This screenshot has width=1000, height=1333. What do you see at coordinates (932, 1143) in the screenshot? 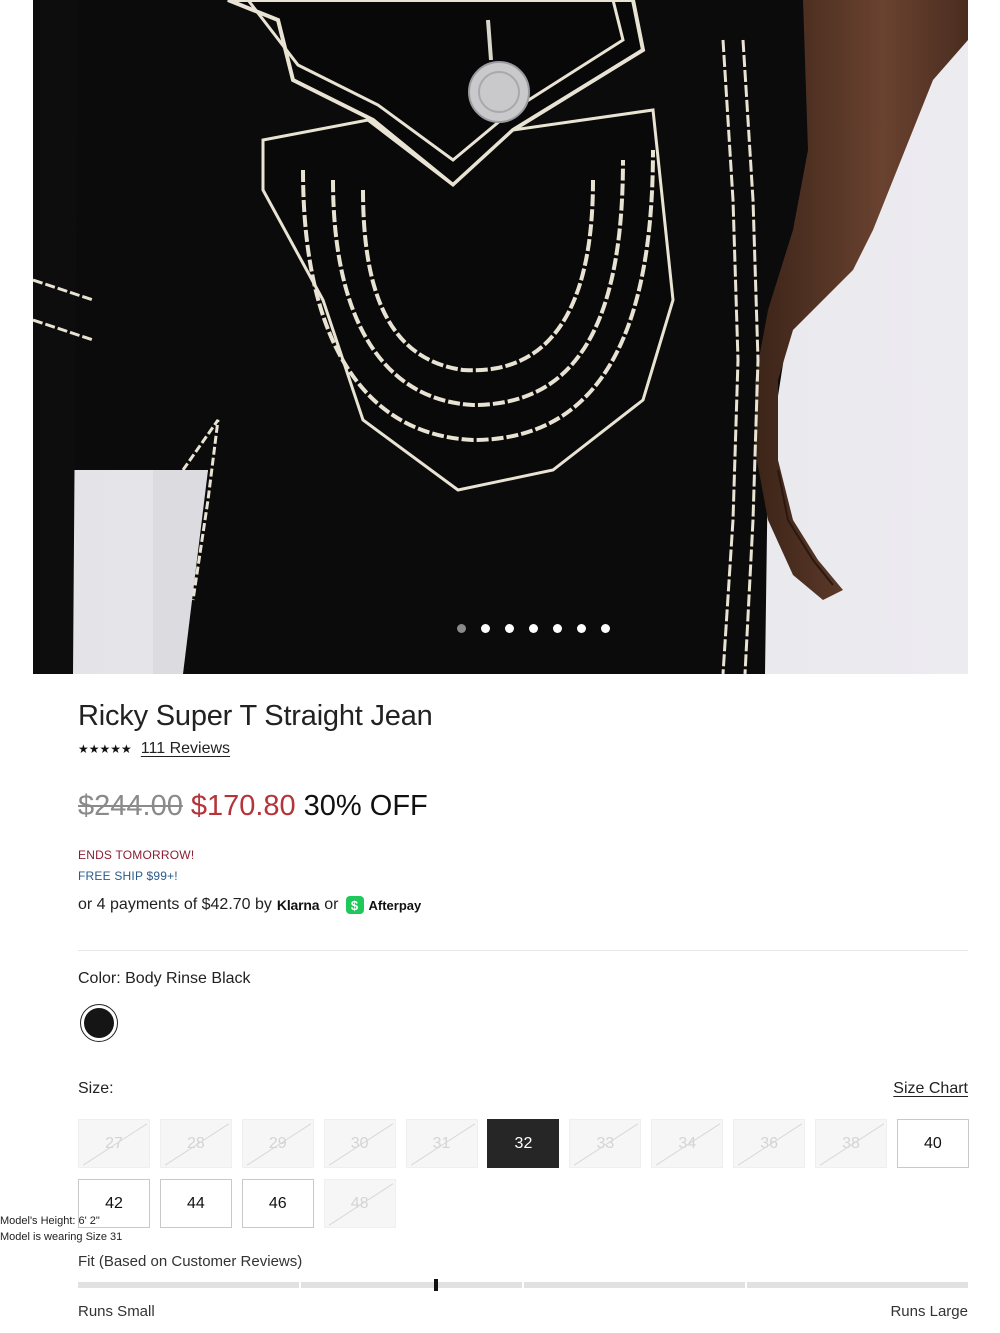
I see `size-option-40: 40` at bounding box center [932, 1143].